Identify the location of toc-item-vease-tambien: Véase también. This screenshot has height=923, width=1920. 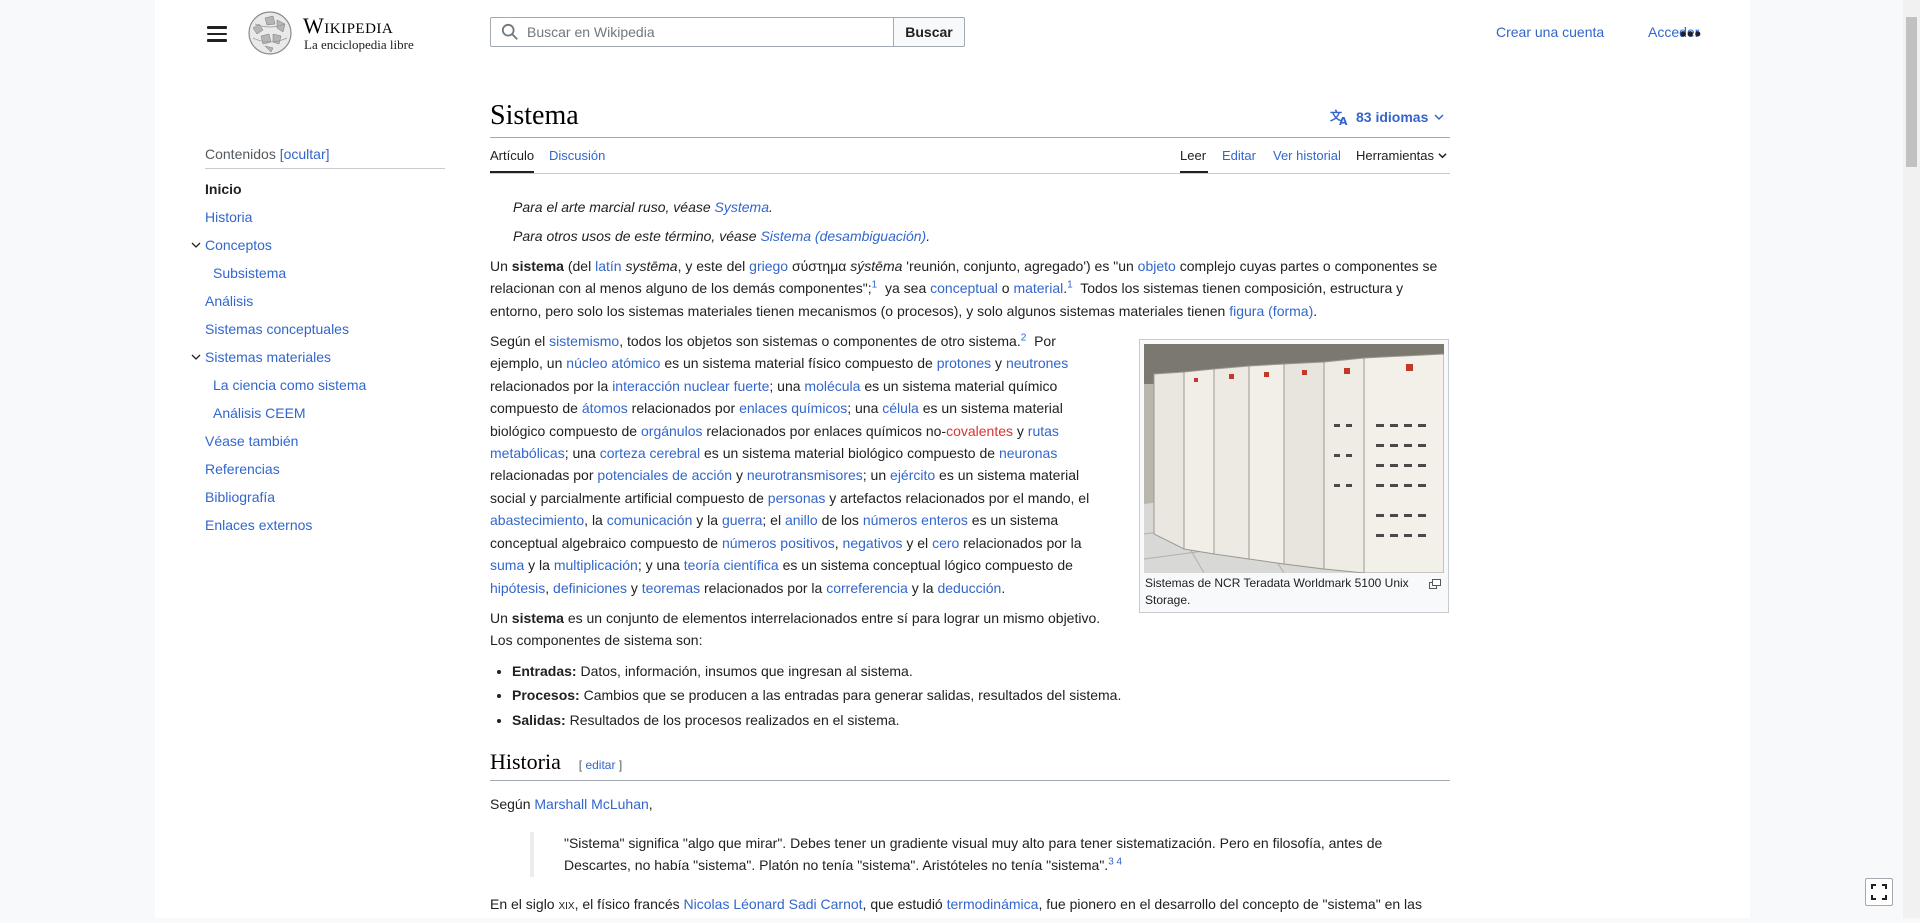
(325, 441).